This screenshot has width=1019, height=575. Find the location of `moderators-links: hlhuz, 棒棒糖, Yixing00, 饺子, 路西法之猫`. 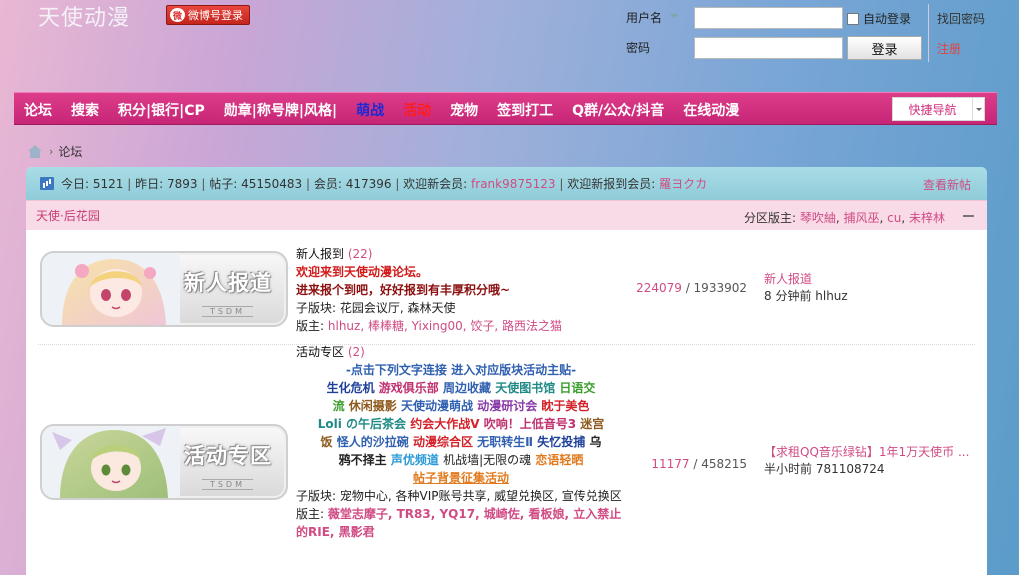

moderators-links: hlhuz, 棒棒糖, Yixing00, 饺子, 路西法之猫 is located at coordinates (445, 326).